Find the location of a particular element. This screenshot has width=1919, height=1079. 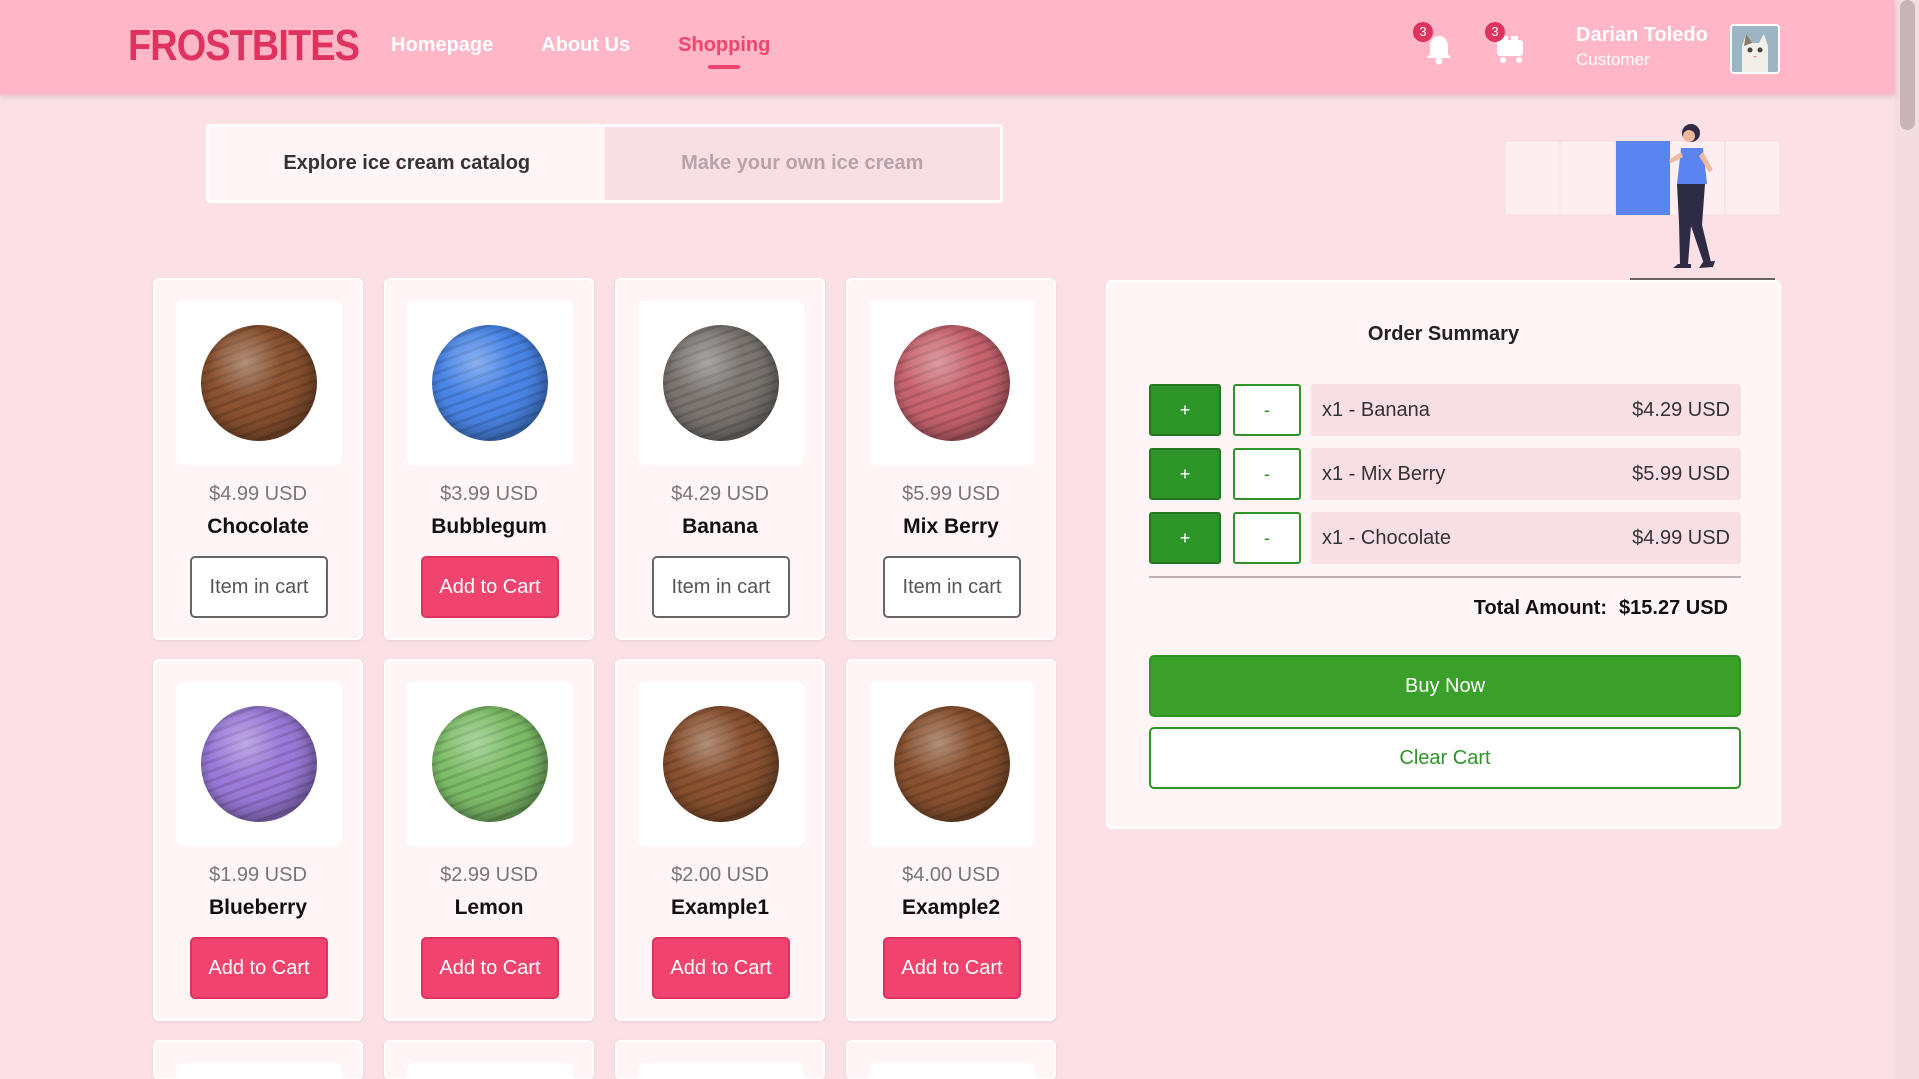

tab-explore-catalog: Explore ice cream catalog is located at coordinates (407, 163).